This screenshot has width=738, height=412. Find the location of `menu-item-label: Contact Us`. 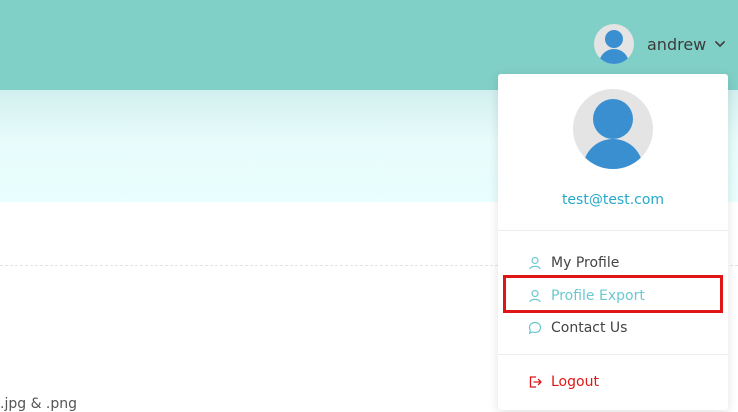

menu-item-label: Contact Us is located at coordinates (589, 328).